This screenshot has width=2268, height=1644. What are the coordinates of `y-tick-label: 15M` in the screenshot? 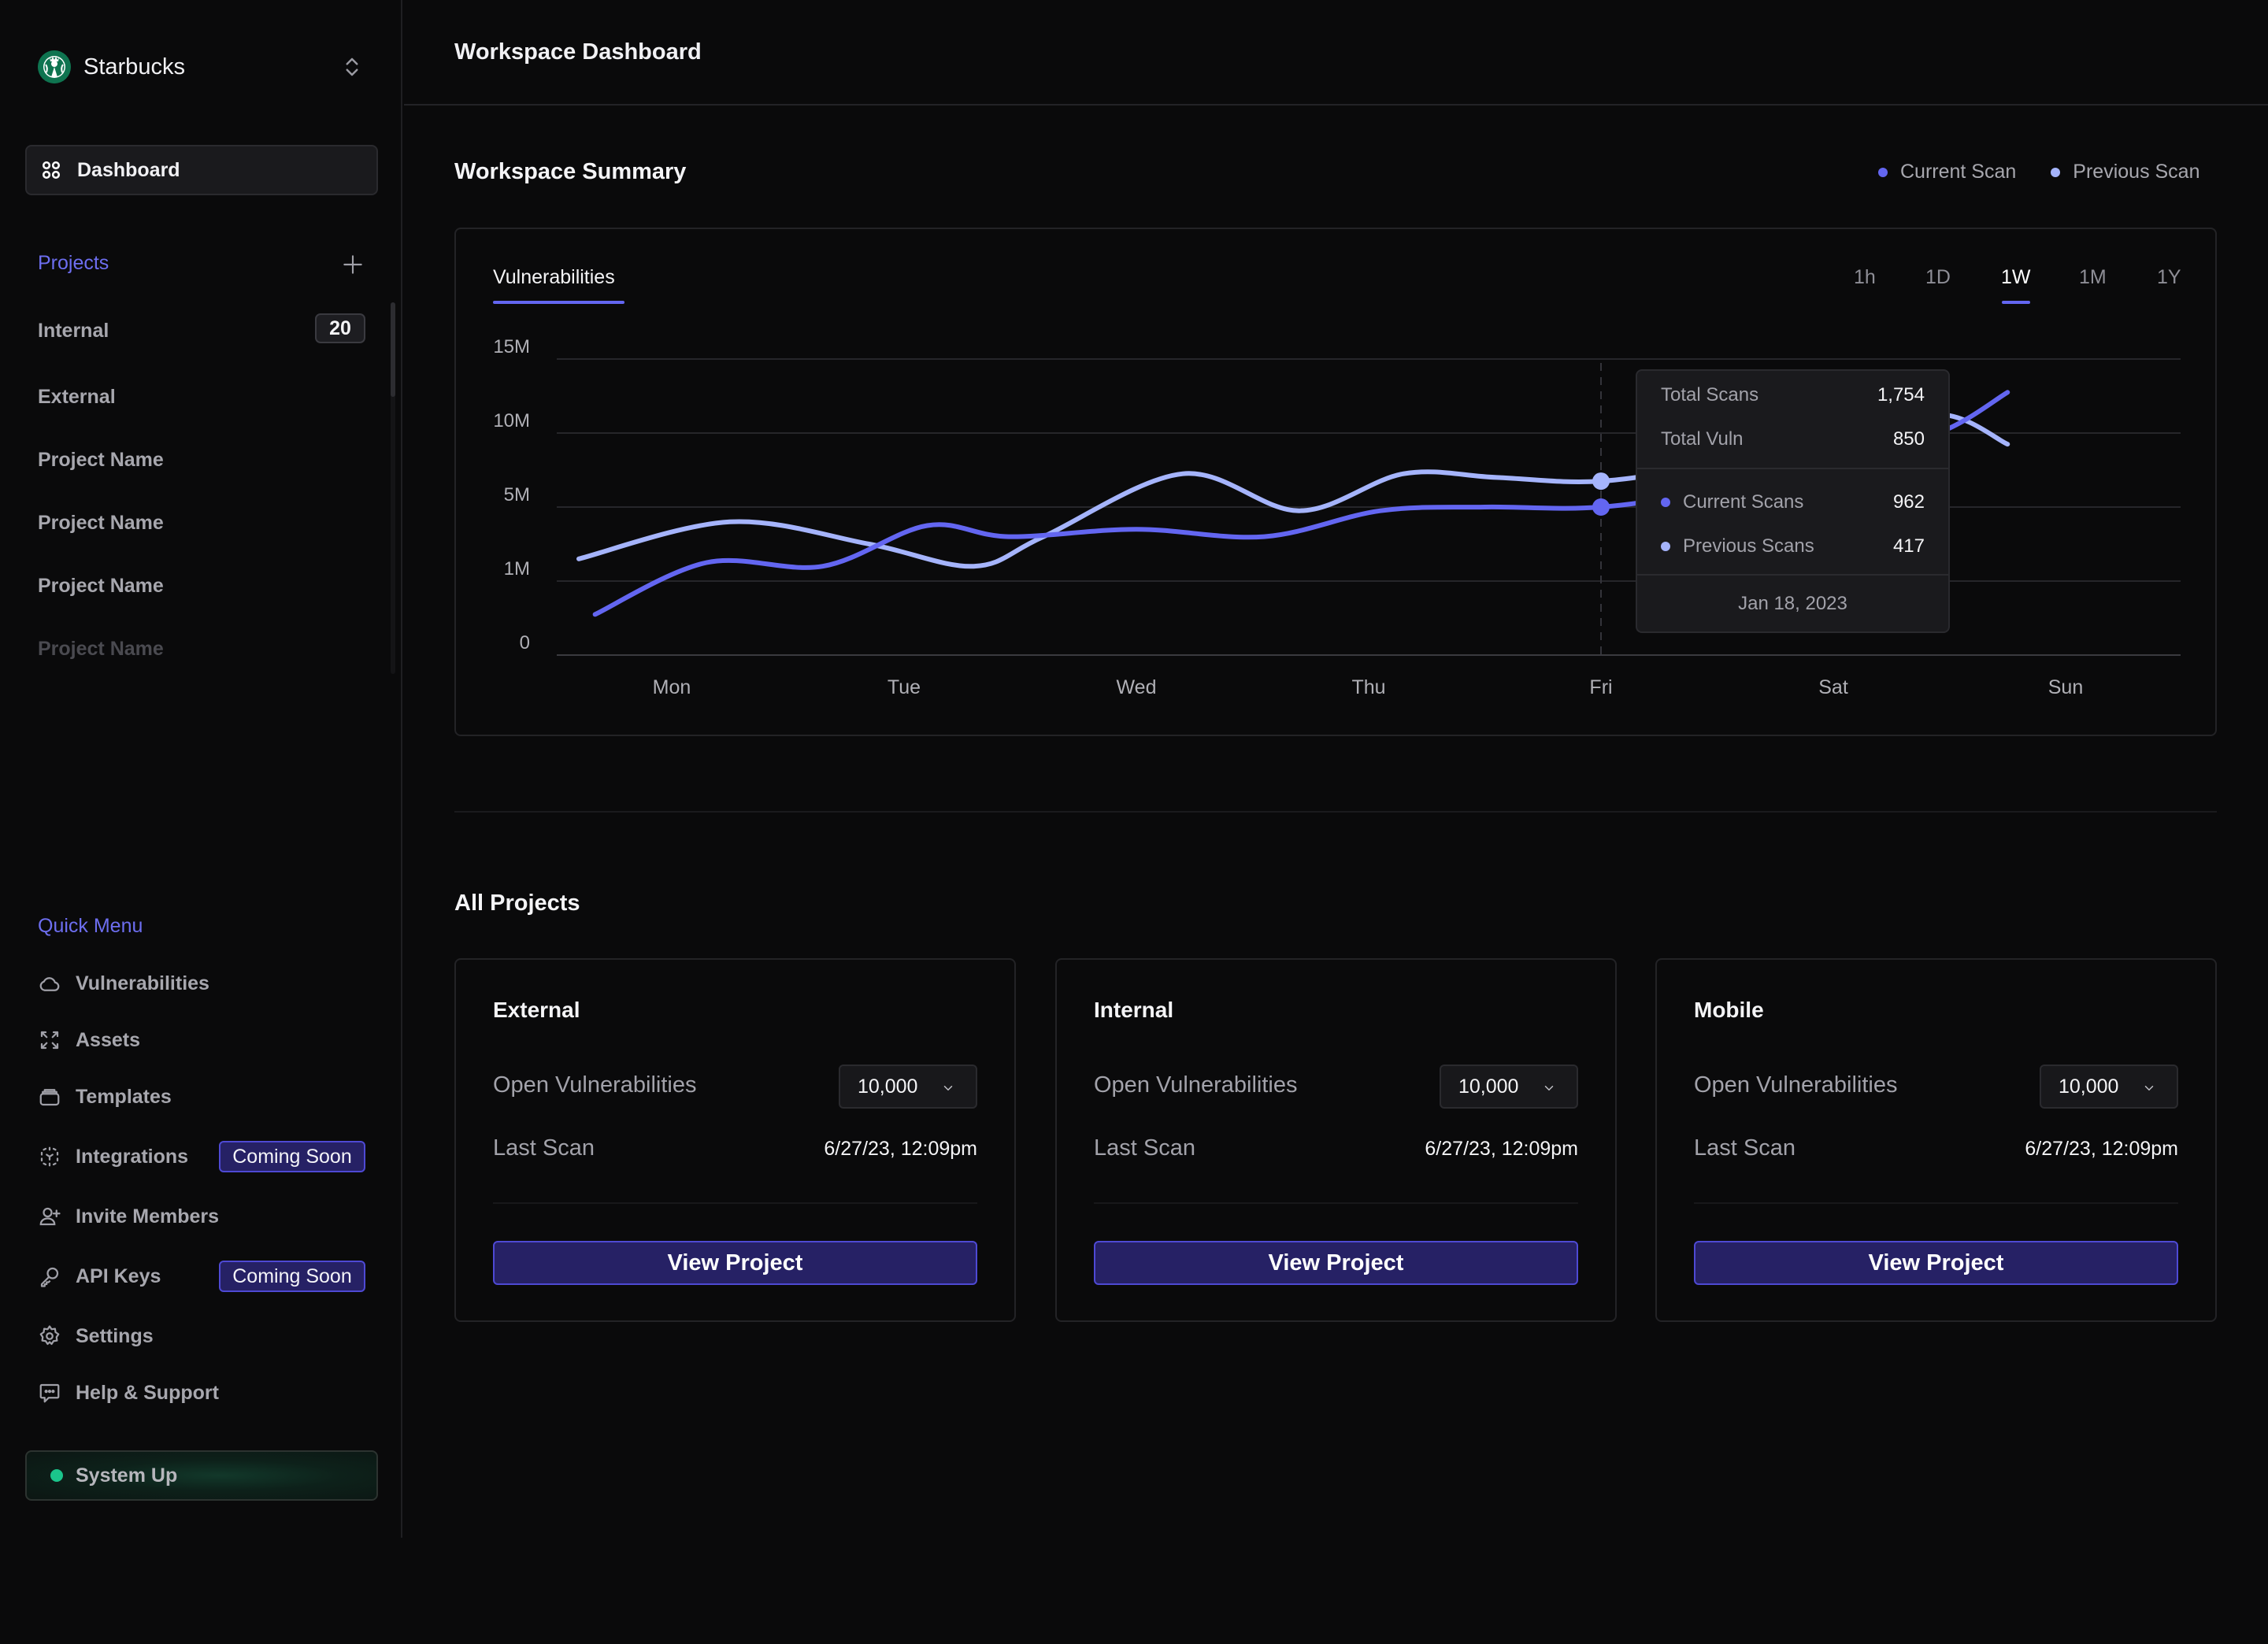 It's located at (511, 346).